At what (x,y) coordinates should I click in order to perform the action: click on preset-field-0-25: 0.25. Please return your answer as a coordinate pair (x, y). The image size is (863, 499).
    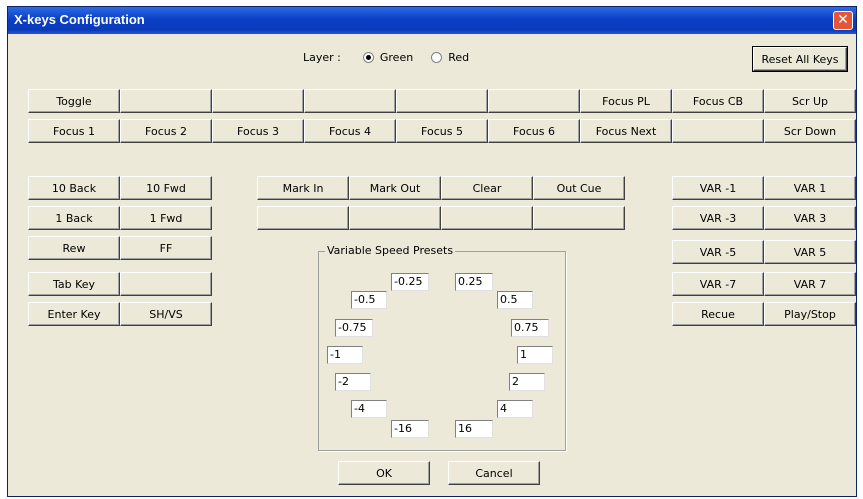
    Looking at the image, I should click on (474, 282).